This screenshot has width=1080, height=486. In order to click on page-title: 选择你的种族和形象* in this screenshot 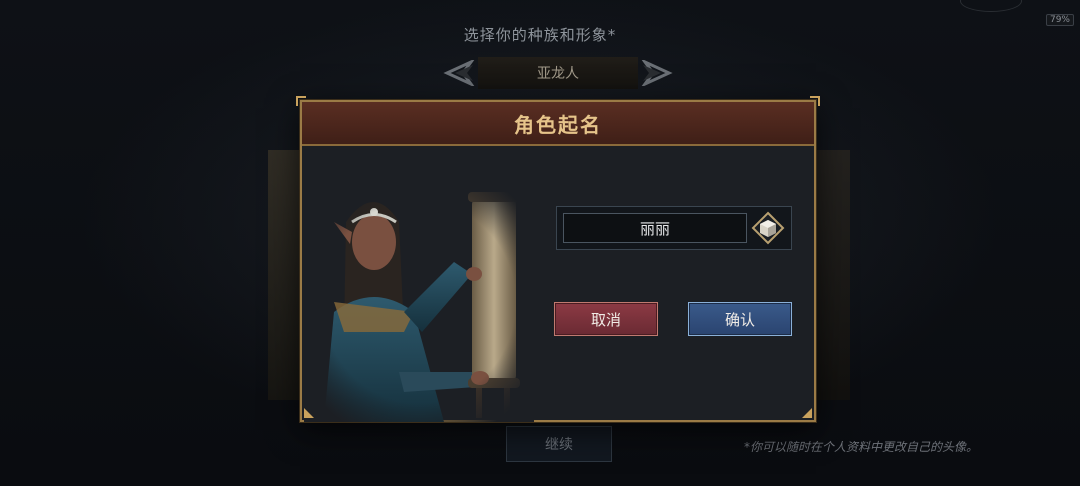, I will do `click(540, 35)`.